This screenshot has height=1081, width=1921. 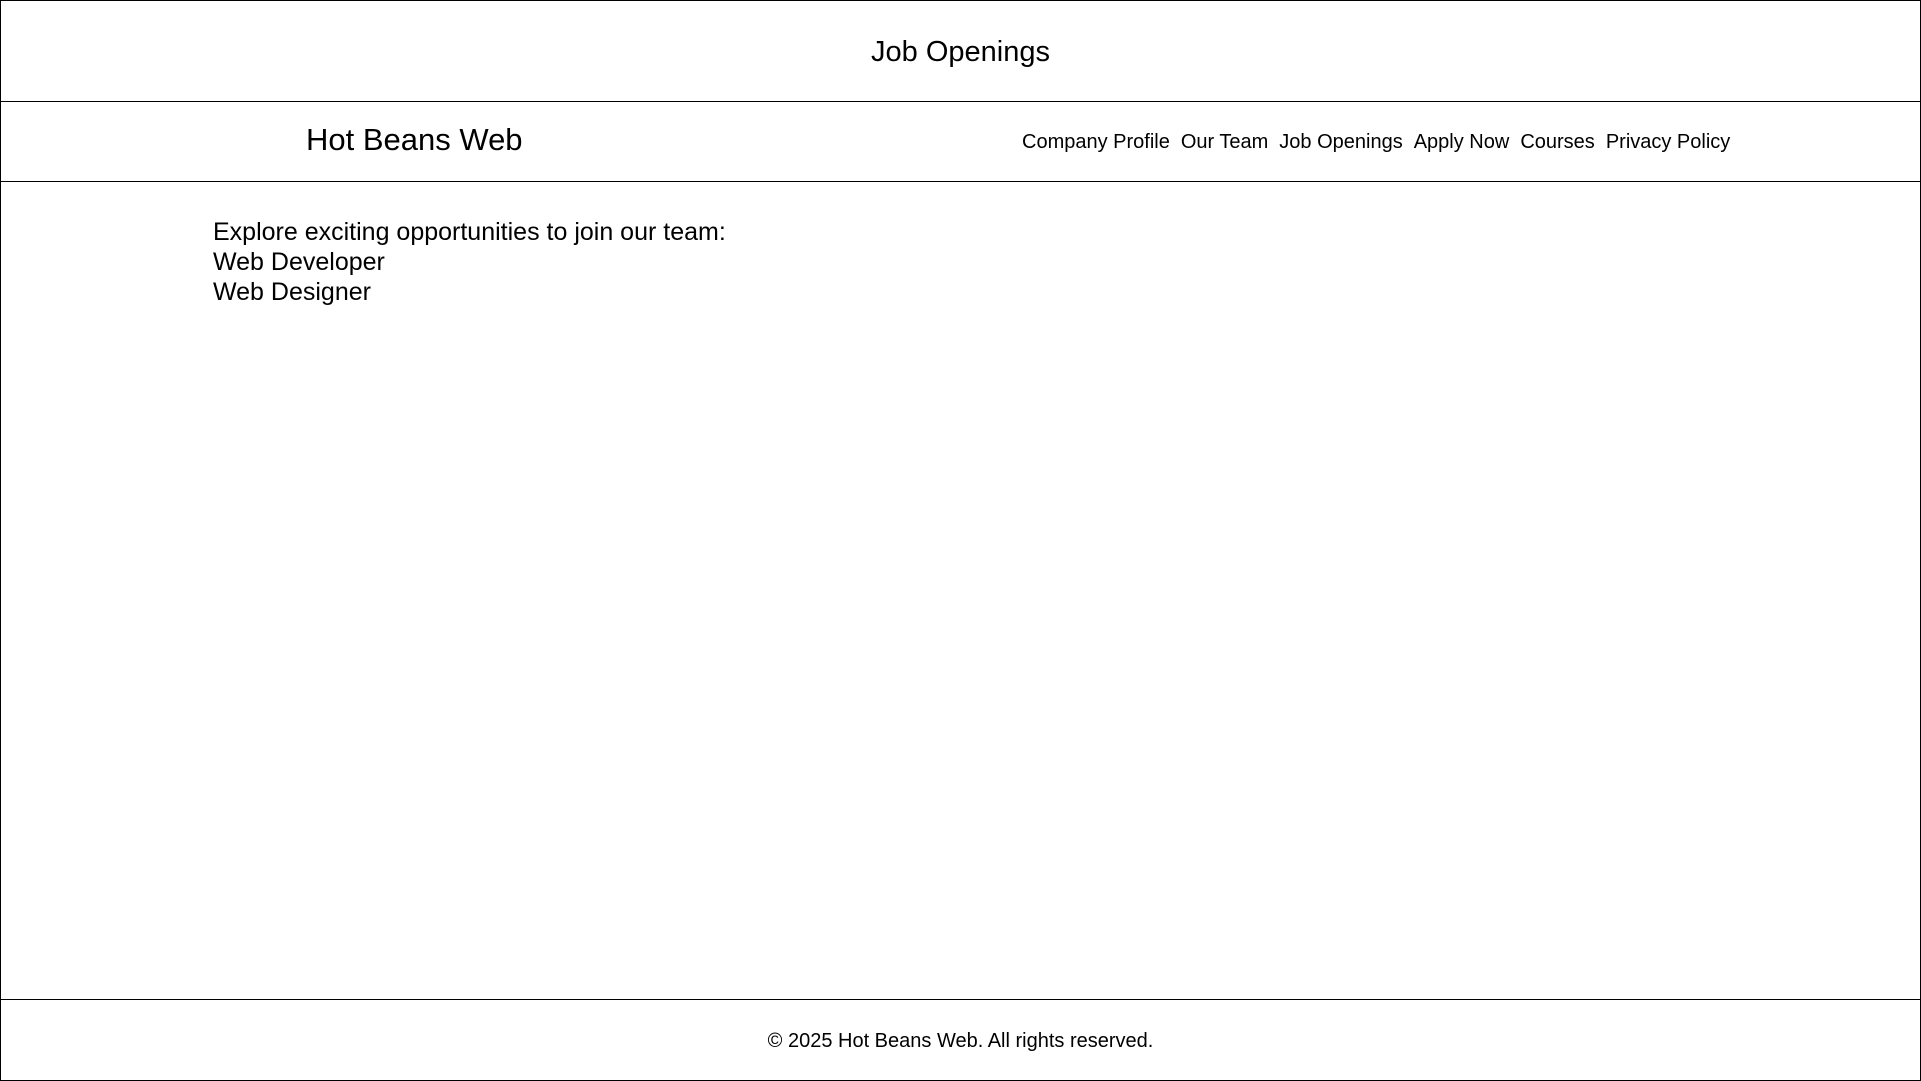 I want to click on nav-link-courses: Courses, so click(x=1557, y=142).